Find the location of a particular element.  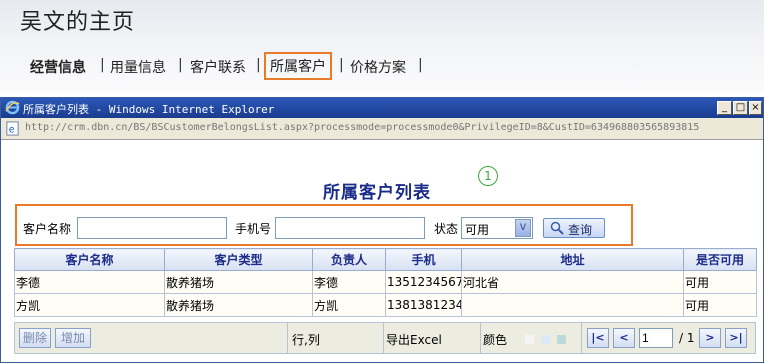

dropdown-arrow-icon: V is located at coordinates (523, 228).